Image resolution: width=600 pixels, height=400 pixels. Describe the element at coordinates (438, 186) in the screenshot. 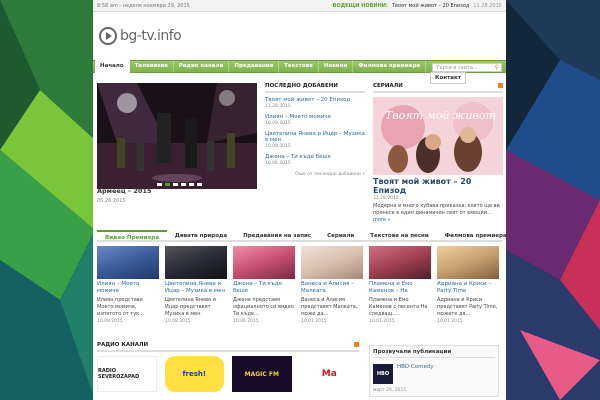

I see `serial-title-link: Твоят мой живот – 20 Епизод` at that location.